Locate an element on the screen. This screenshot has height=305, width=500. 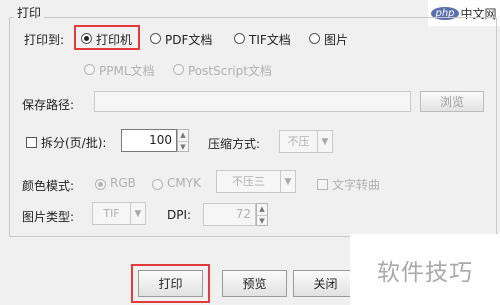
image-type-label: 图片类型: is located at coordinates (48, 217).